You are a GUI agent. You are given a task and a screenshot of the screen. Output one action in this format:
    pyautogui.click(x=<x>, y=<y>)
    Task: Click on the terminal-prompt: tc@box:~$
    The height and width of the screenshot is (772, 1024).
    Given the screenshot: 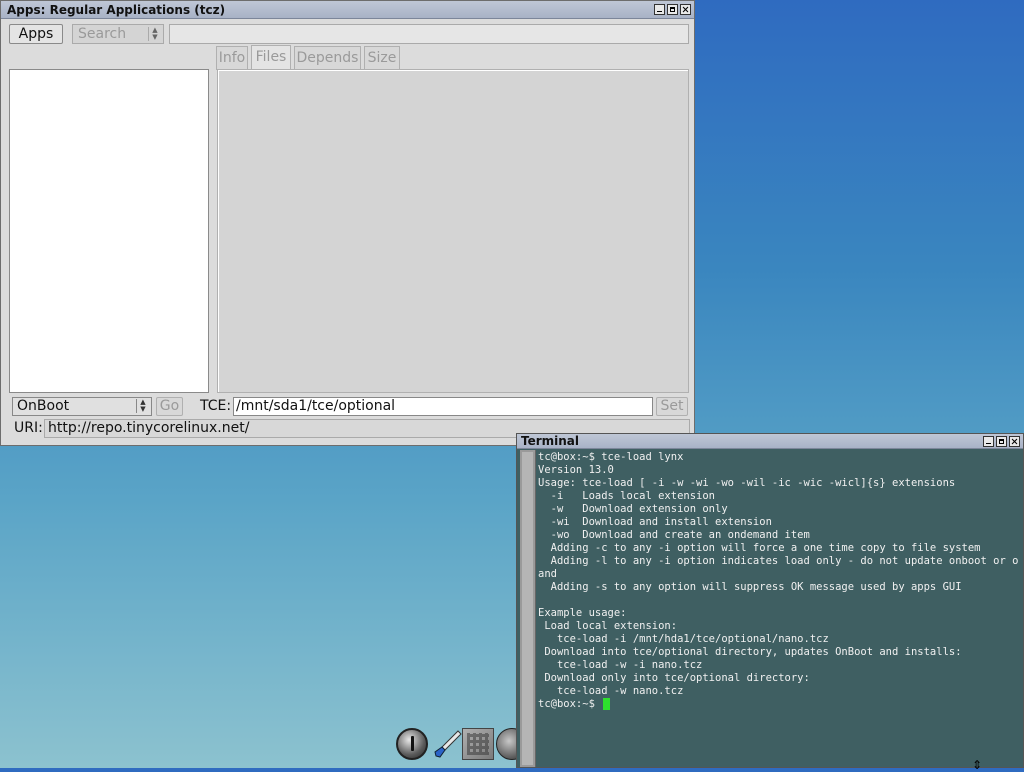 What is the action you would take?
    pyautogui.click(x=570, y=704)
    